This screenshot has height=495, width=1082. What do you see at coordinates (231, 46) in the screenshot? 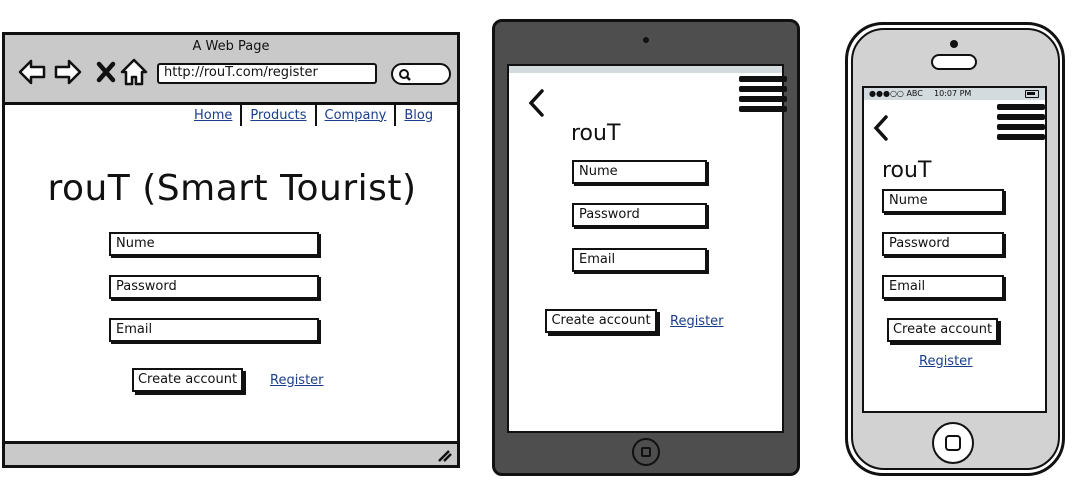
I see `browser-title: A Web Page` at bounding box center [231, 46].